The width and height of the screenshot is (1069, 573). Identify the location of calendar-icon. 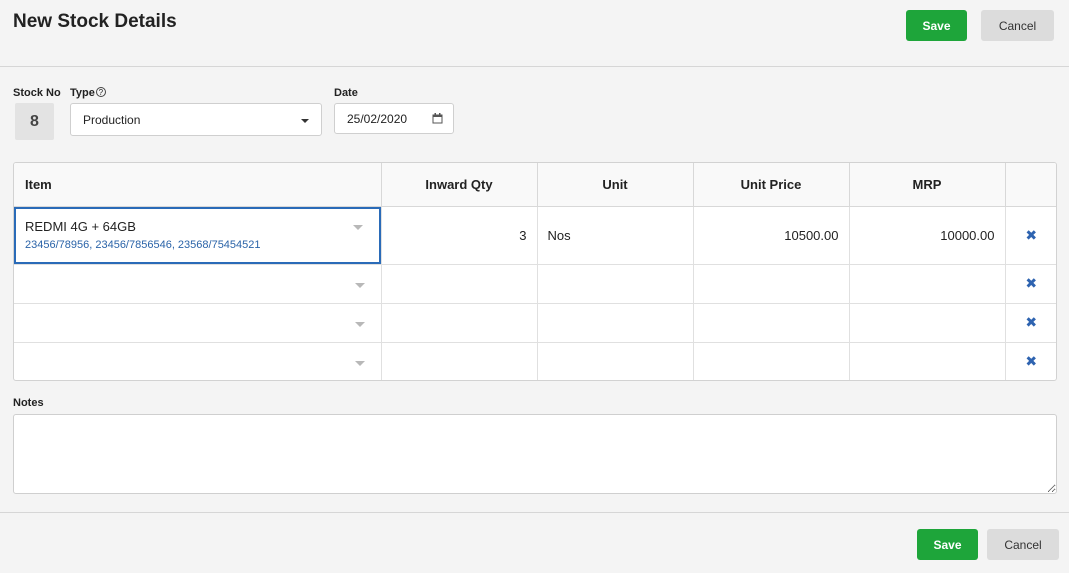
(437, 118).